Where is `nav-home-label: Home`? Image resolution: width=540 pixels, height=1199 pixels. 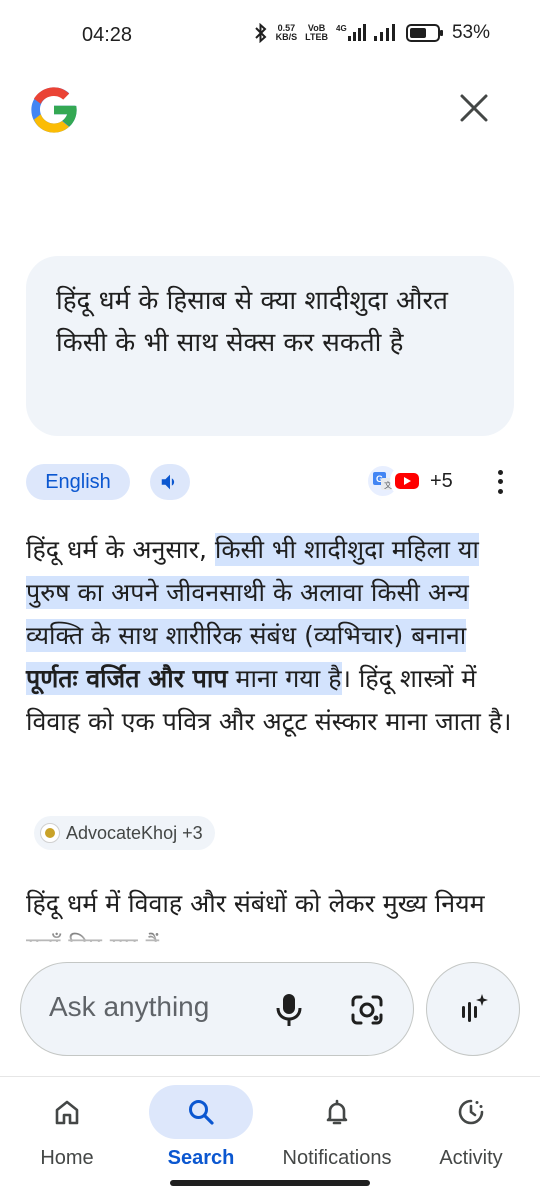 nav-home-label: Home is located at coordinates (67, 1158).